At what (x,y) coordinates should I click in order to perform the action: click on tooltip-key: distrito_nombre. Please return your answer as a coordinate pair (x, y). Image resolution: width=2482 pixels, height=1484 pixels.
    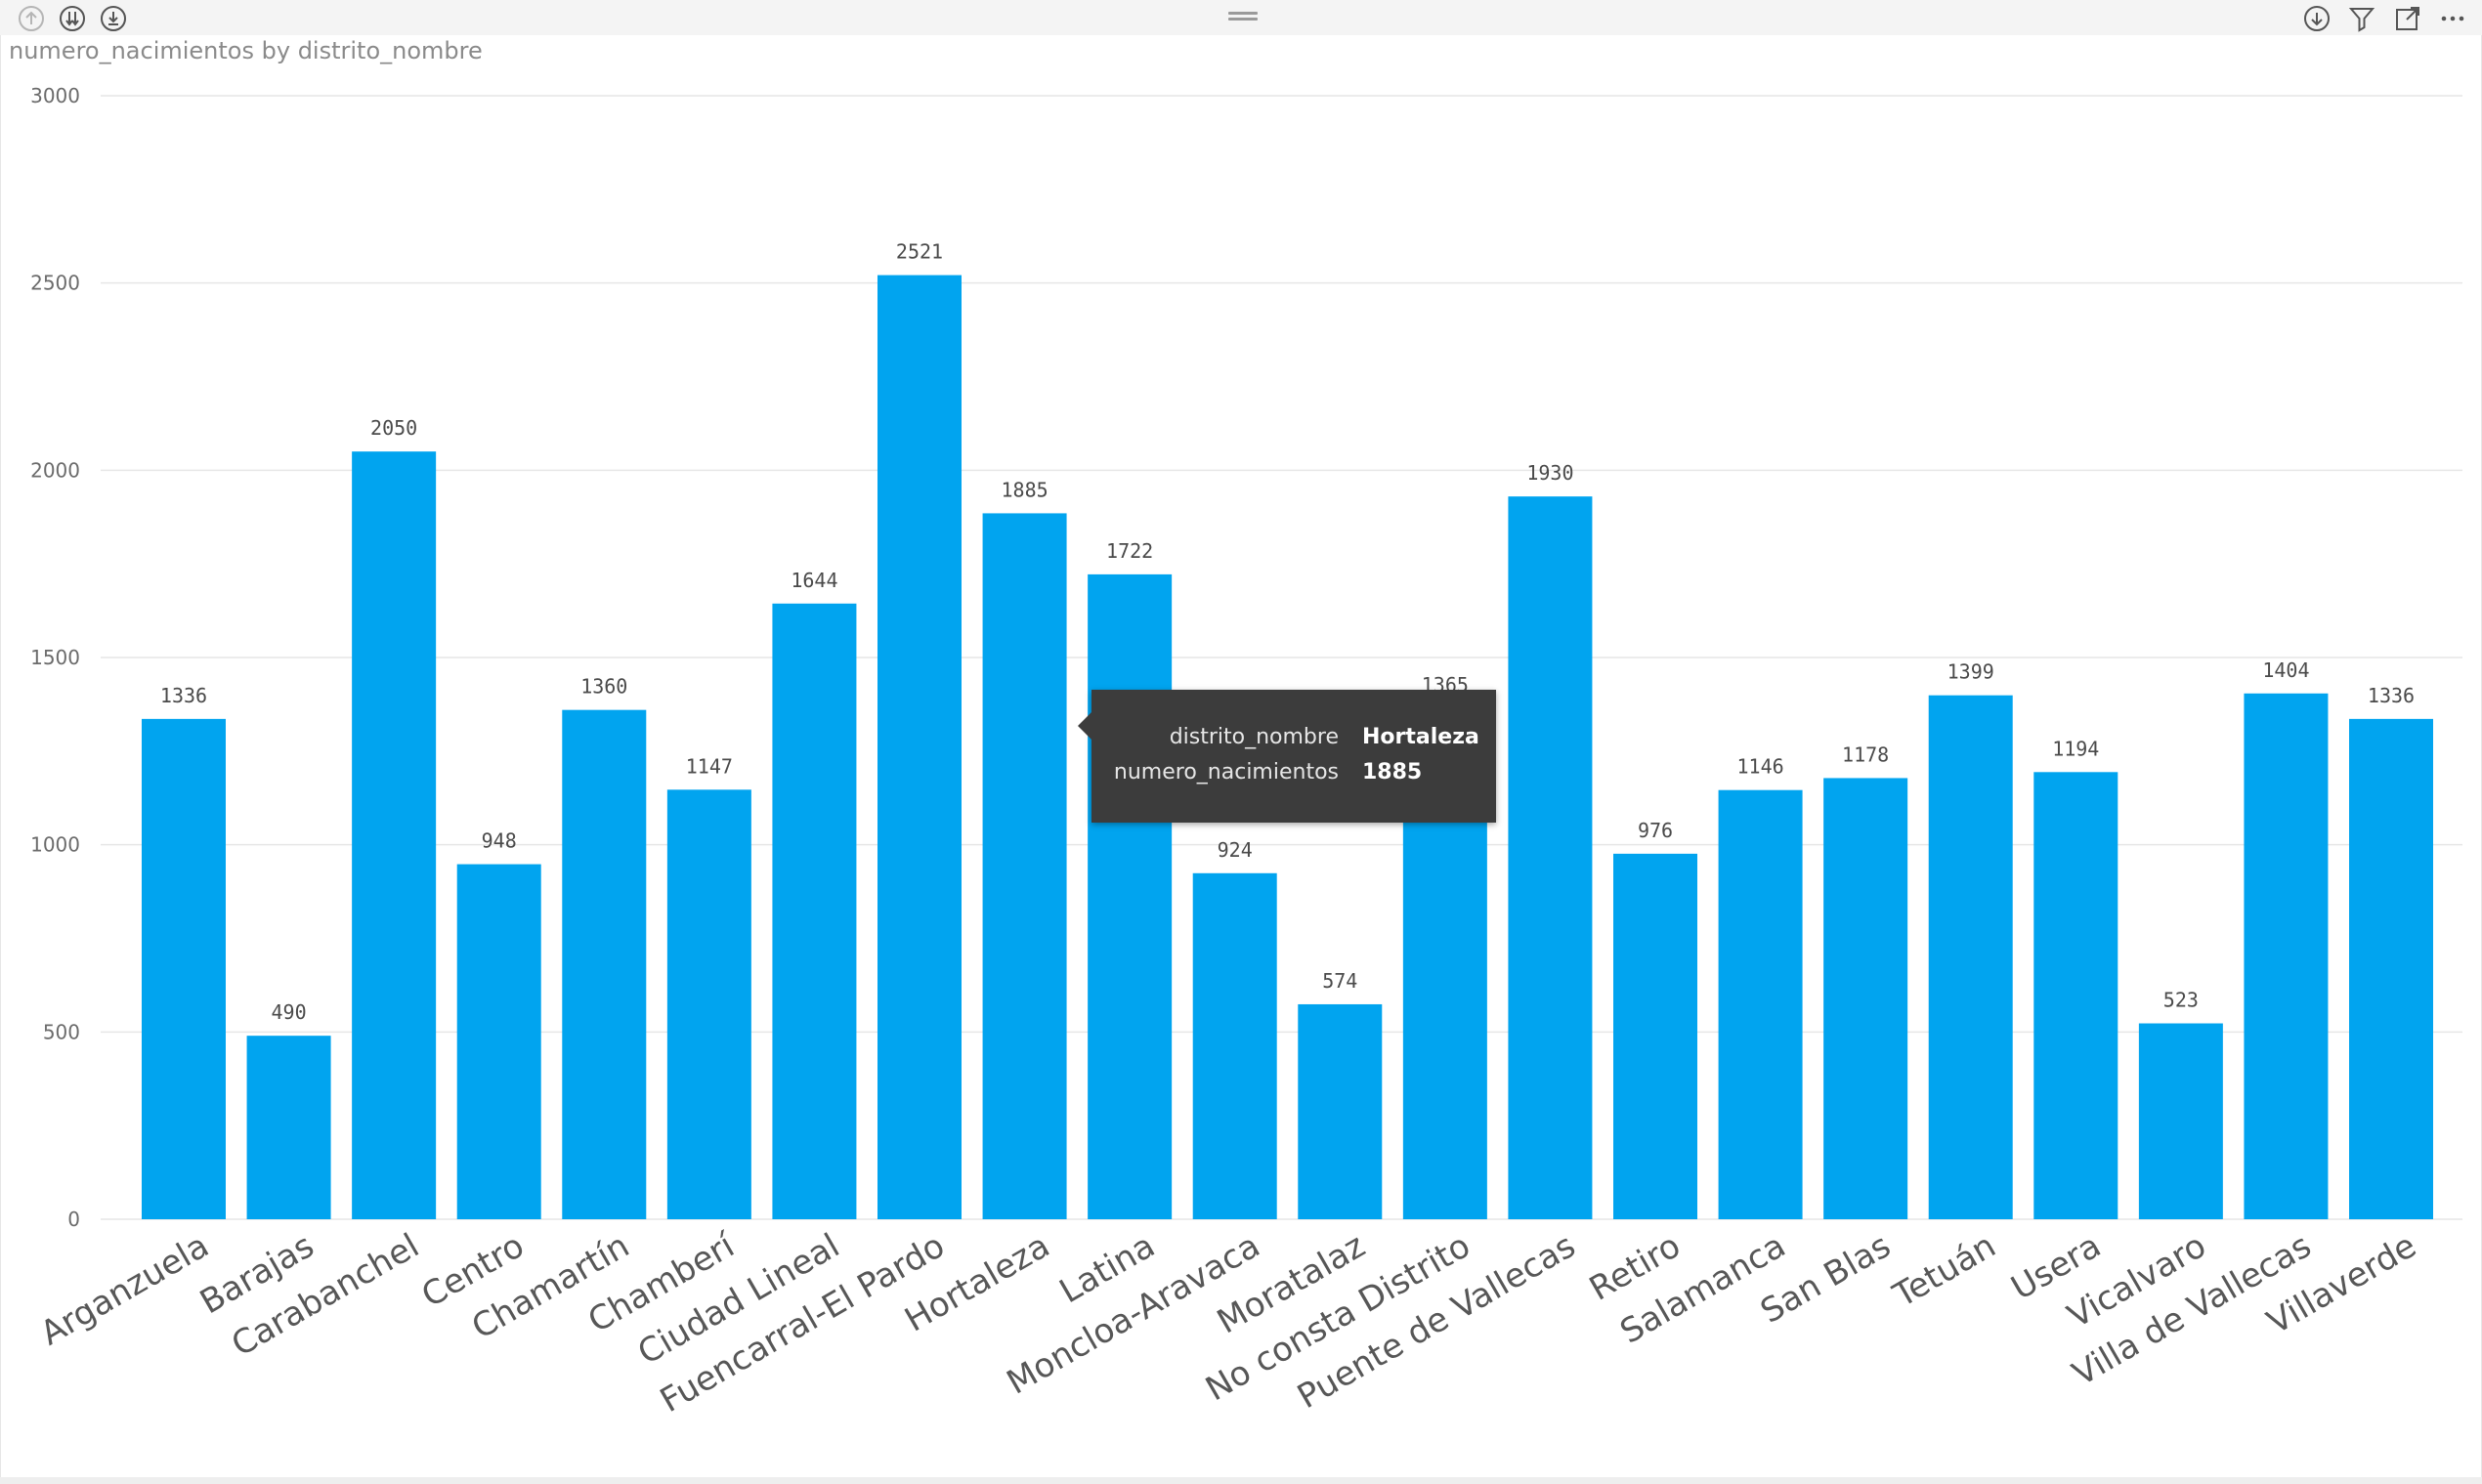
    Looking at the image, I should click on (1254, 737).